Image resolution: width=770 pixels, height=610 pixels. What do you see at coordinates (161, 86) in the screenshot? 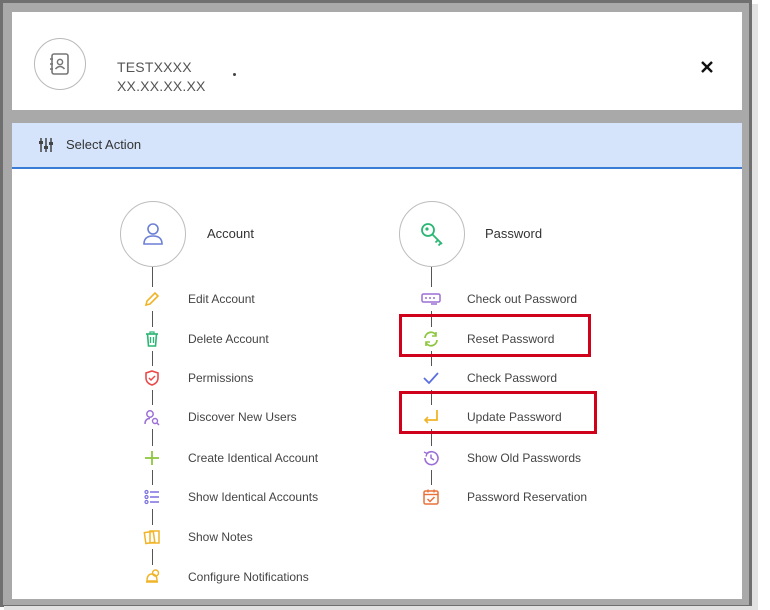
I see `account-address: XX.XX.XX.XX` at bounding box center [161, 86].